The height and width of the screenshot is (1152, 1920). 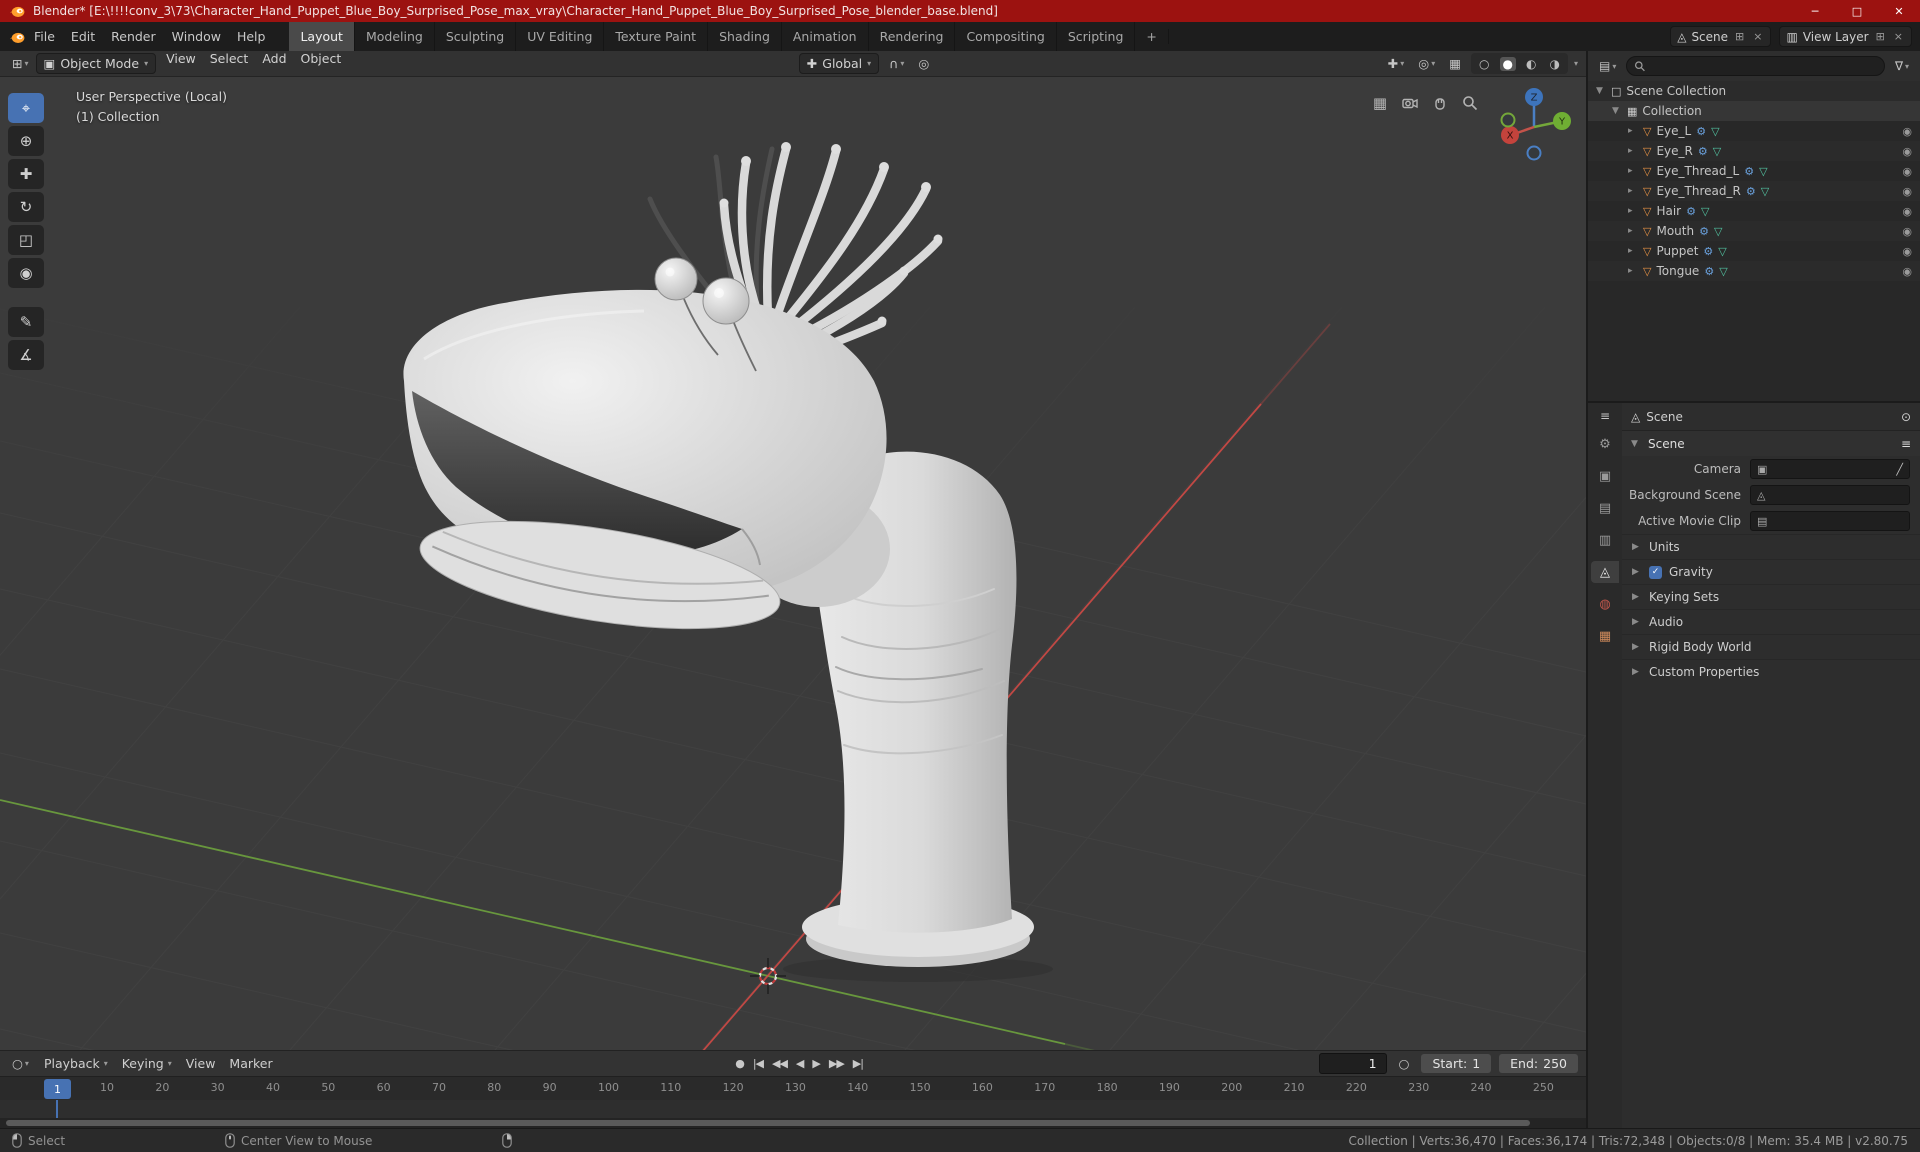 I want to click on render-tab: ▣, so click(x=1605, y=476).